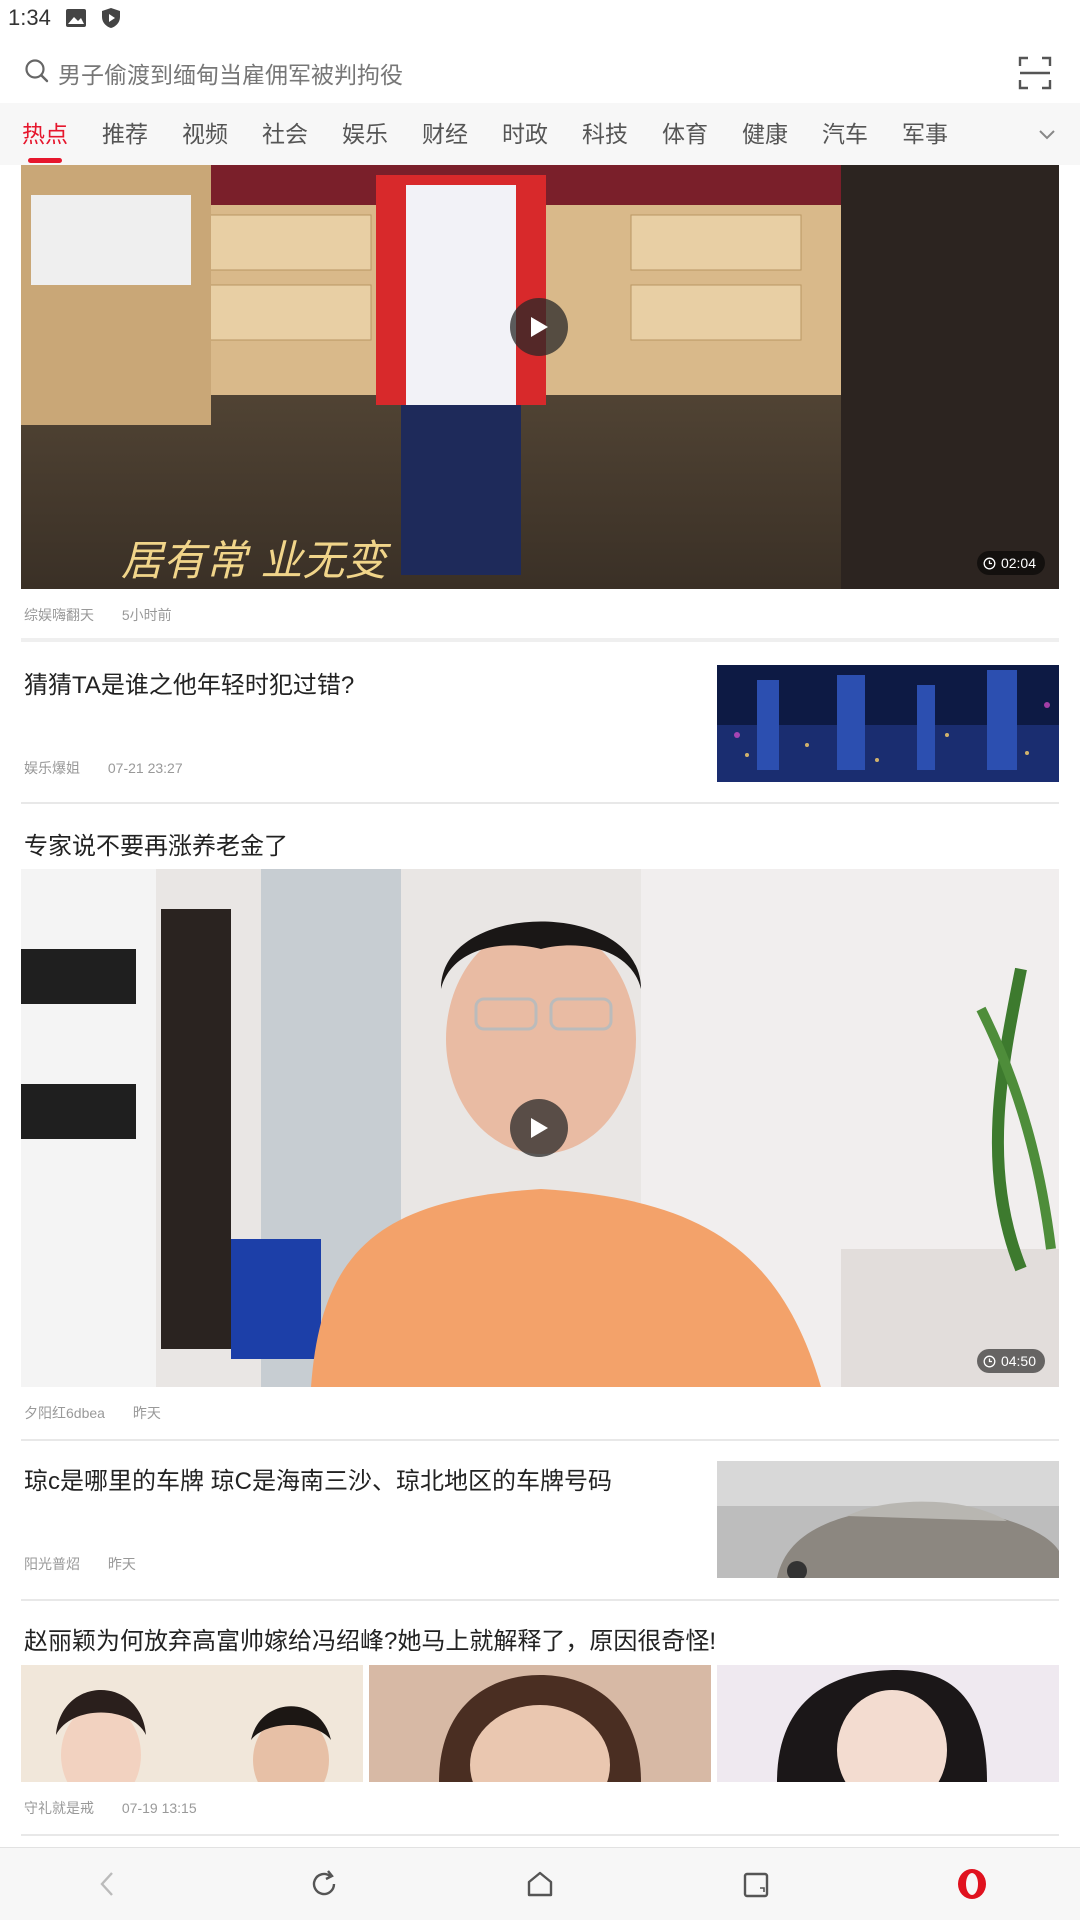  I want to click on search-input: 男子偷渡到缅甸当雇佣军被判拘役, so click(538, 73).